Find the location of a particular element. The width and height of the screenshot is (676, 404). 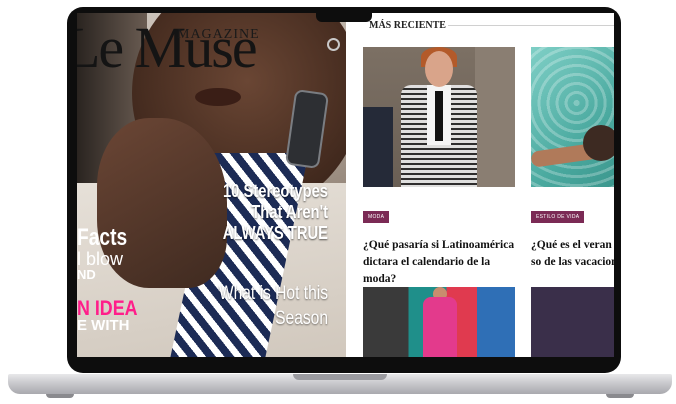

cover-headline-line: That Aren't is located at coordinates (289, 212).